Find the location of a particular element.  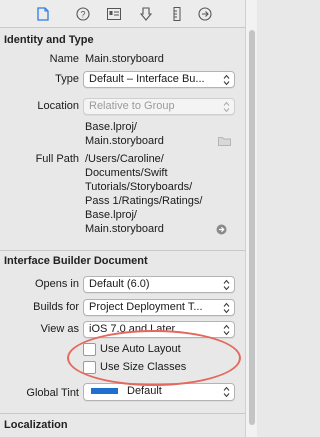

folder-icon is located at coordinates (224, 142).